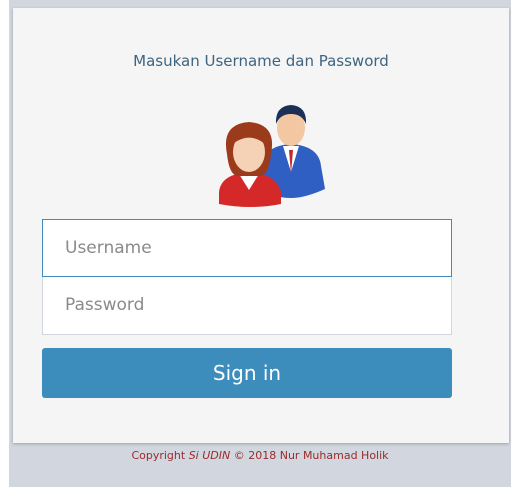  I want to click on username-input: Username, so click(247, 248).